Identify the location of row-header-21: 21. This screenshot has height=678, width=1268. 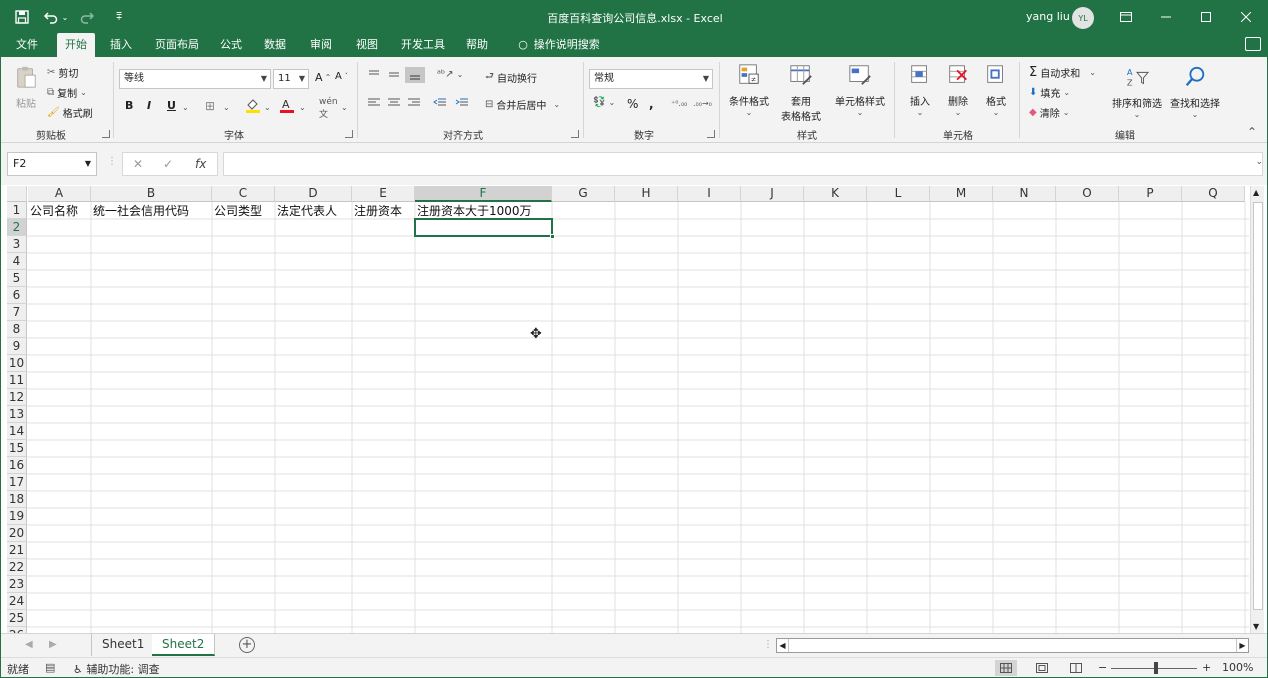
(17, 550).